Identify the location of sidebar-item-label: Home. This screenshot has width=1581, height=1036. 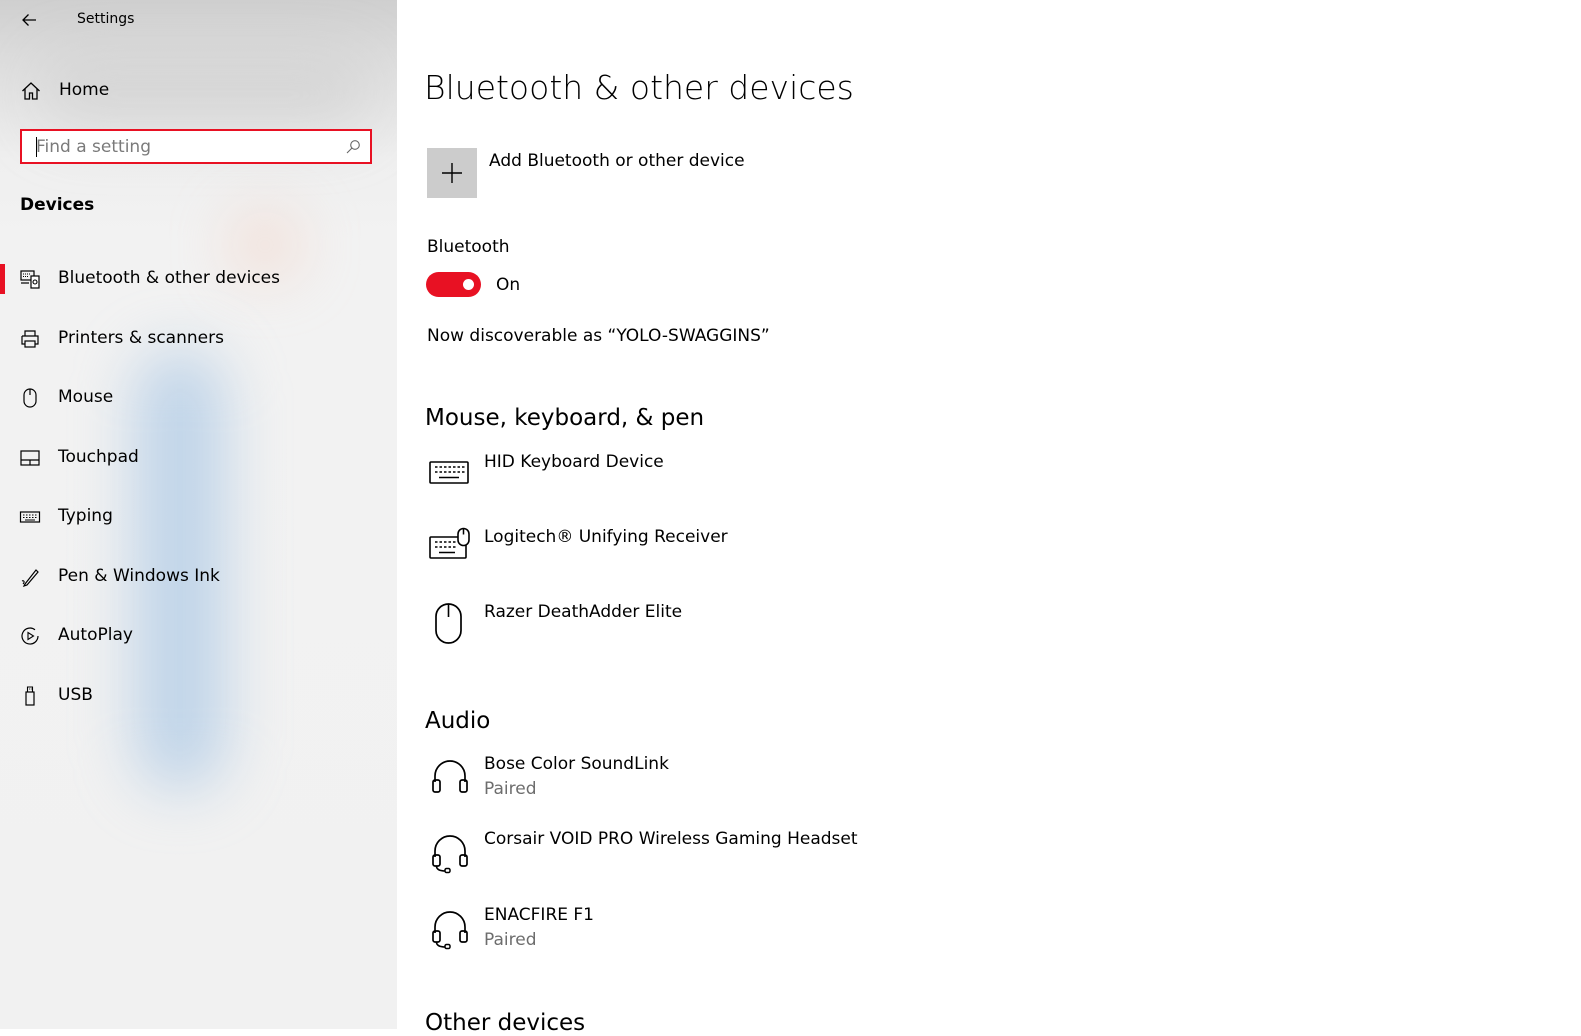
(84, 90).